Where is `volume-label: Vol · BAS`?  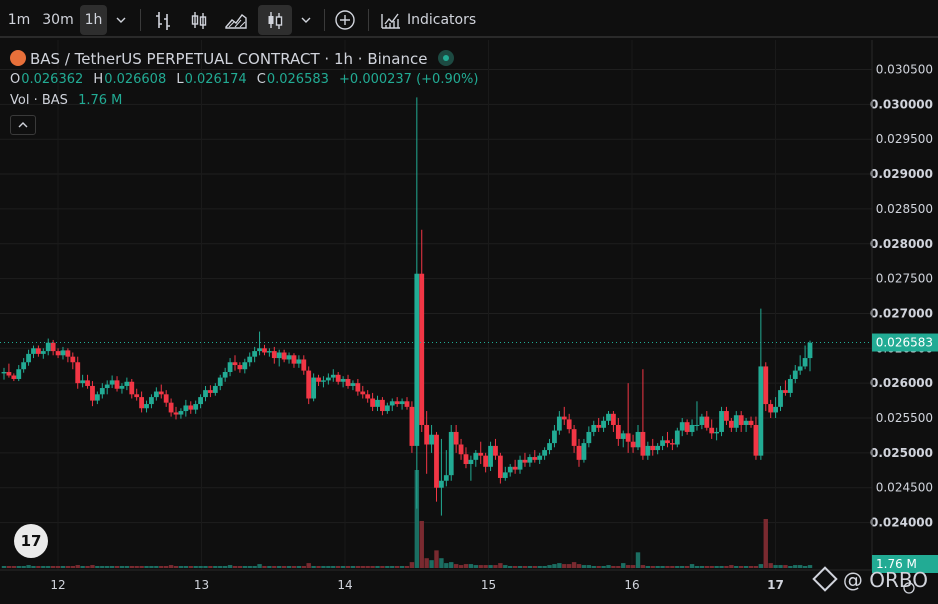
volume-label: Vol · BAS is located at coordinates (39, 100).